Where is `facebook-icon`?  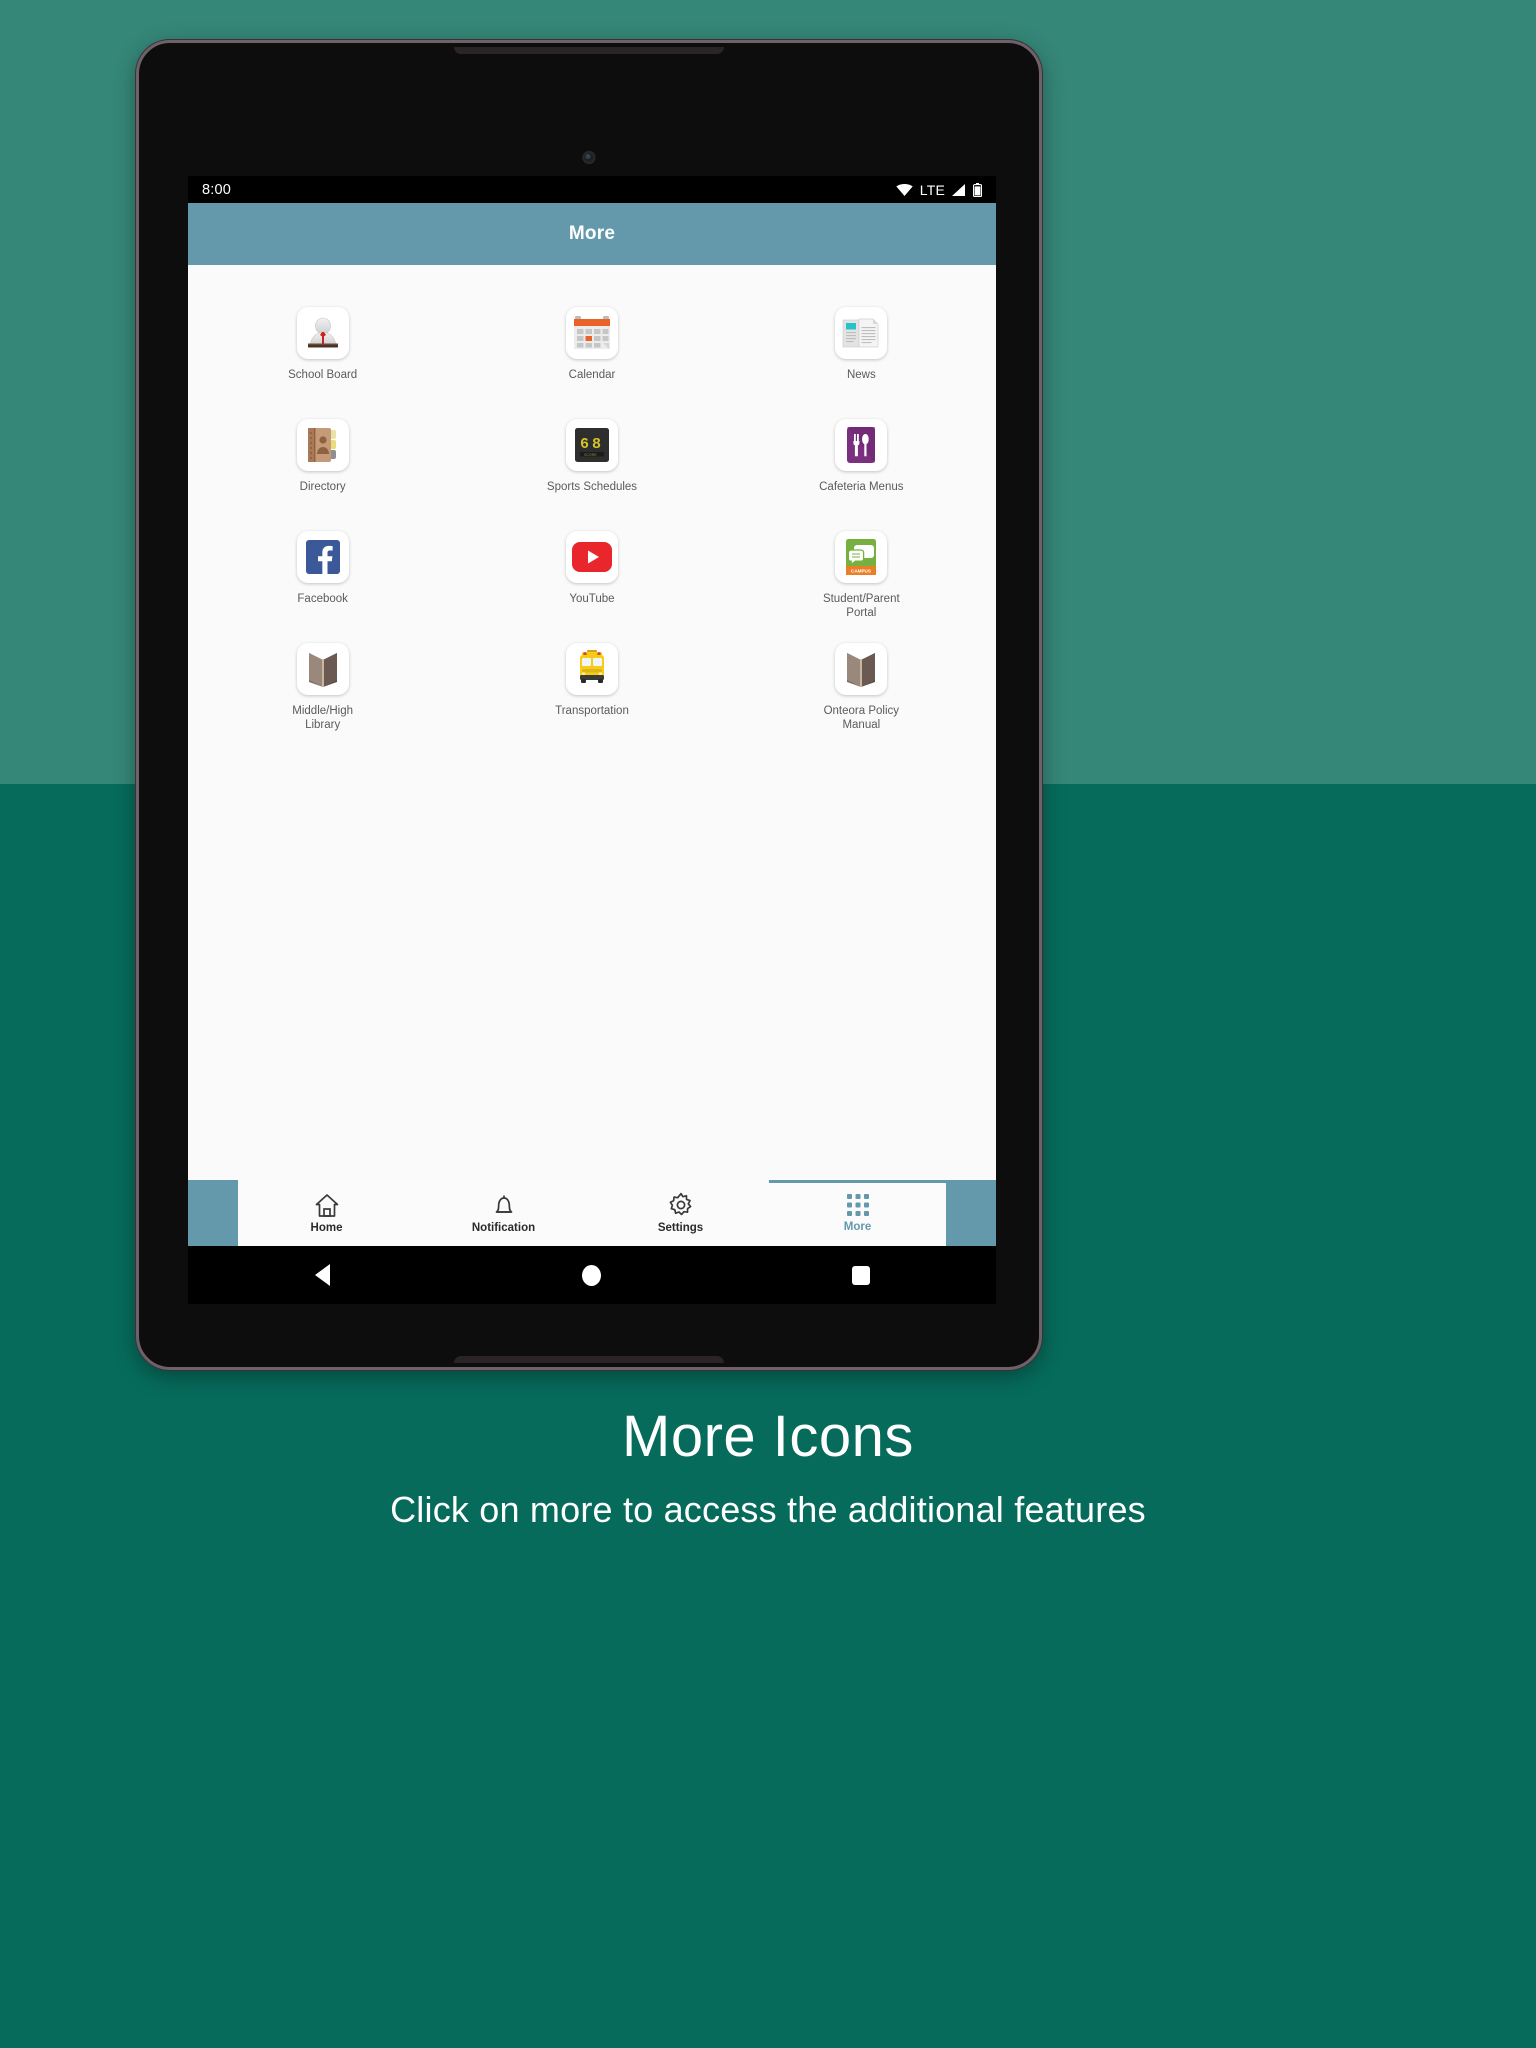 facebook-icon is located at coordinates (322, 557).